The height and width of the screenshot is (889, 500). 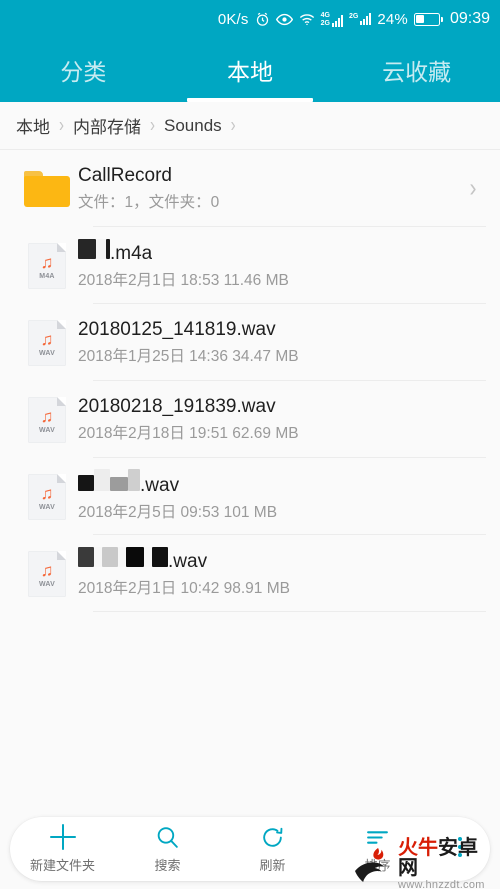 What do you see at coordinates (366, 19) in the screenshot?
I see `sim2-signal-bars` at bounding box center [366, 19].